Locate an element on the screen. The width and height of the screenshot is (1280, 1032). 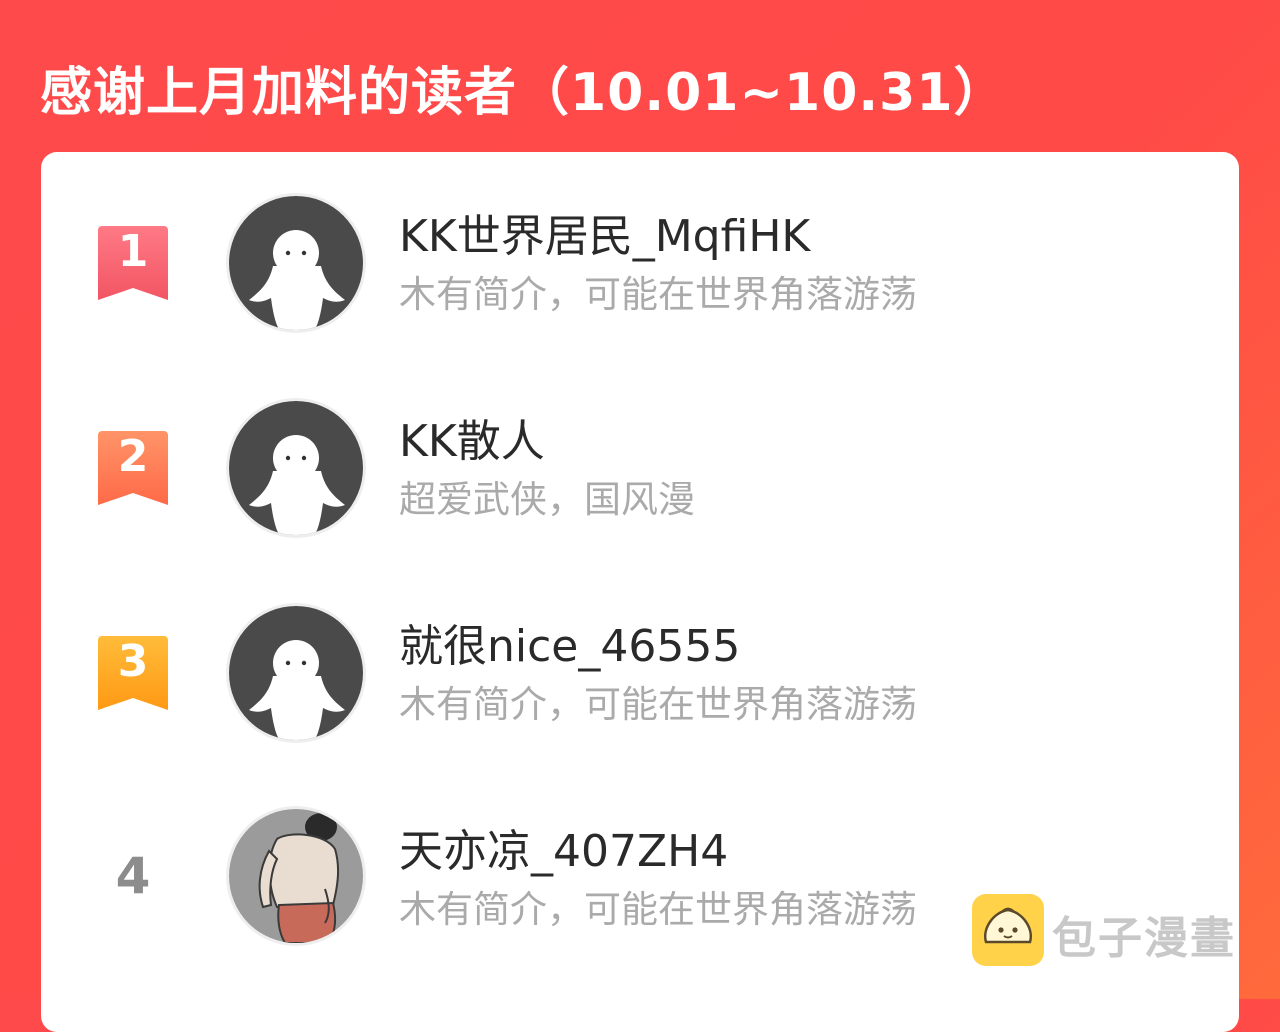
rank-number: 1 is located at coordinates (133, 251).